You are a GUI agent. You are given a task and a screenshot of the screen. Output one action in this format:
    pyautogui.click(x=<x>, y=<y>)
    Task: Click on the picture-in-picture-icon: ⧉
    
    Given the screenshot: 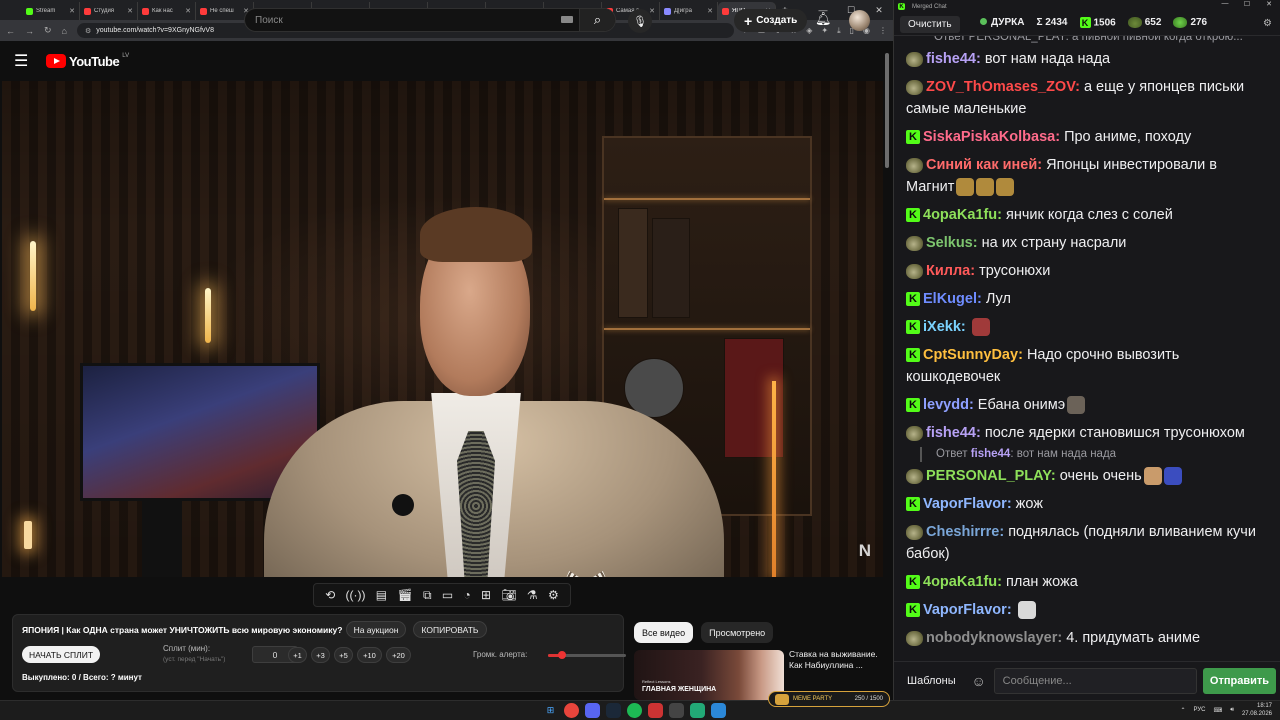 What is the action you would take?
    pyautogui.click(x=427, y=595)
    